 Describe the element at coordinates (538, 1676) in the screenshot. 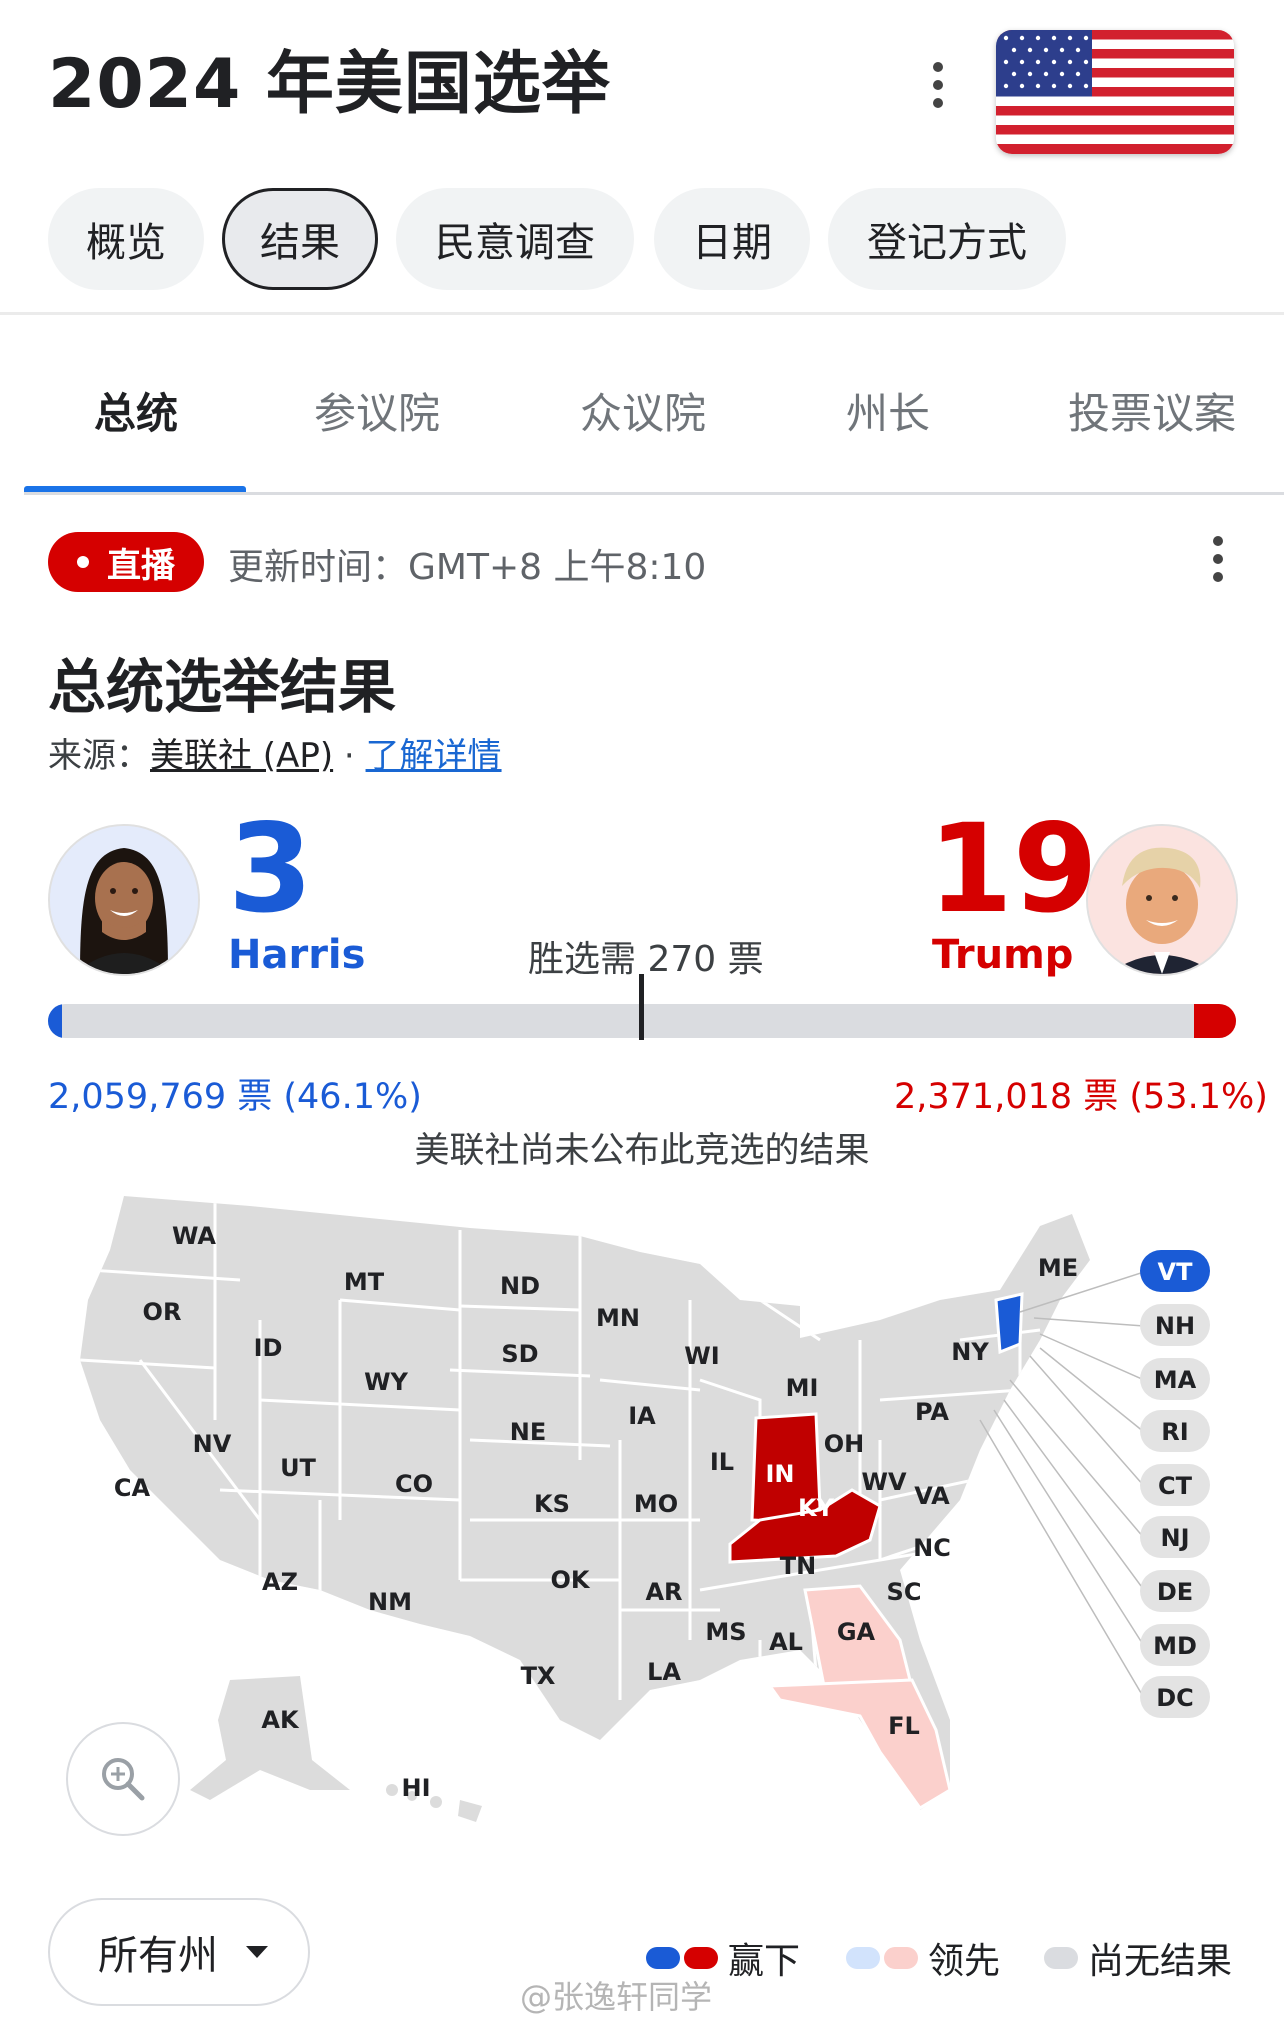

I see `state-label: TX` at that location.